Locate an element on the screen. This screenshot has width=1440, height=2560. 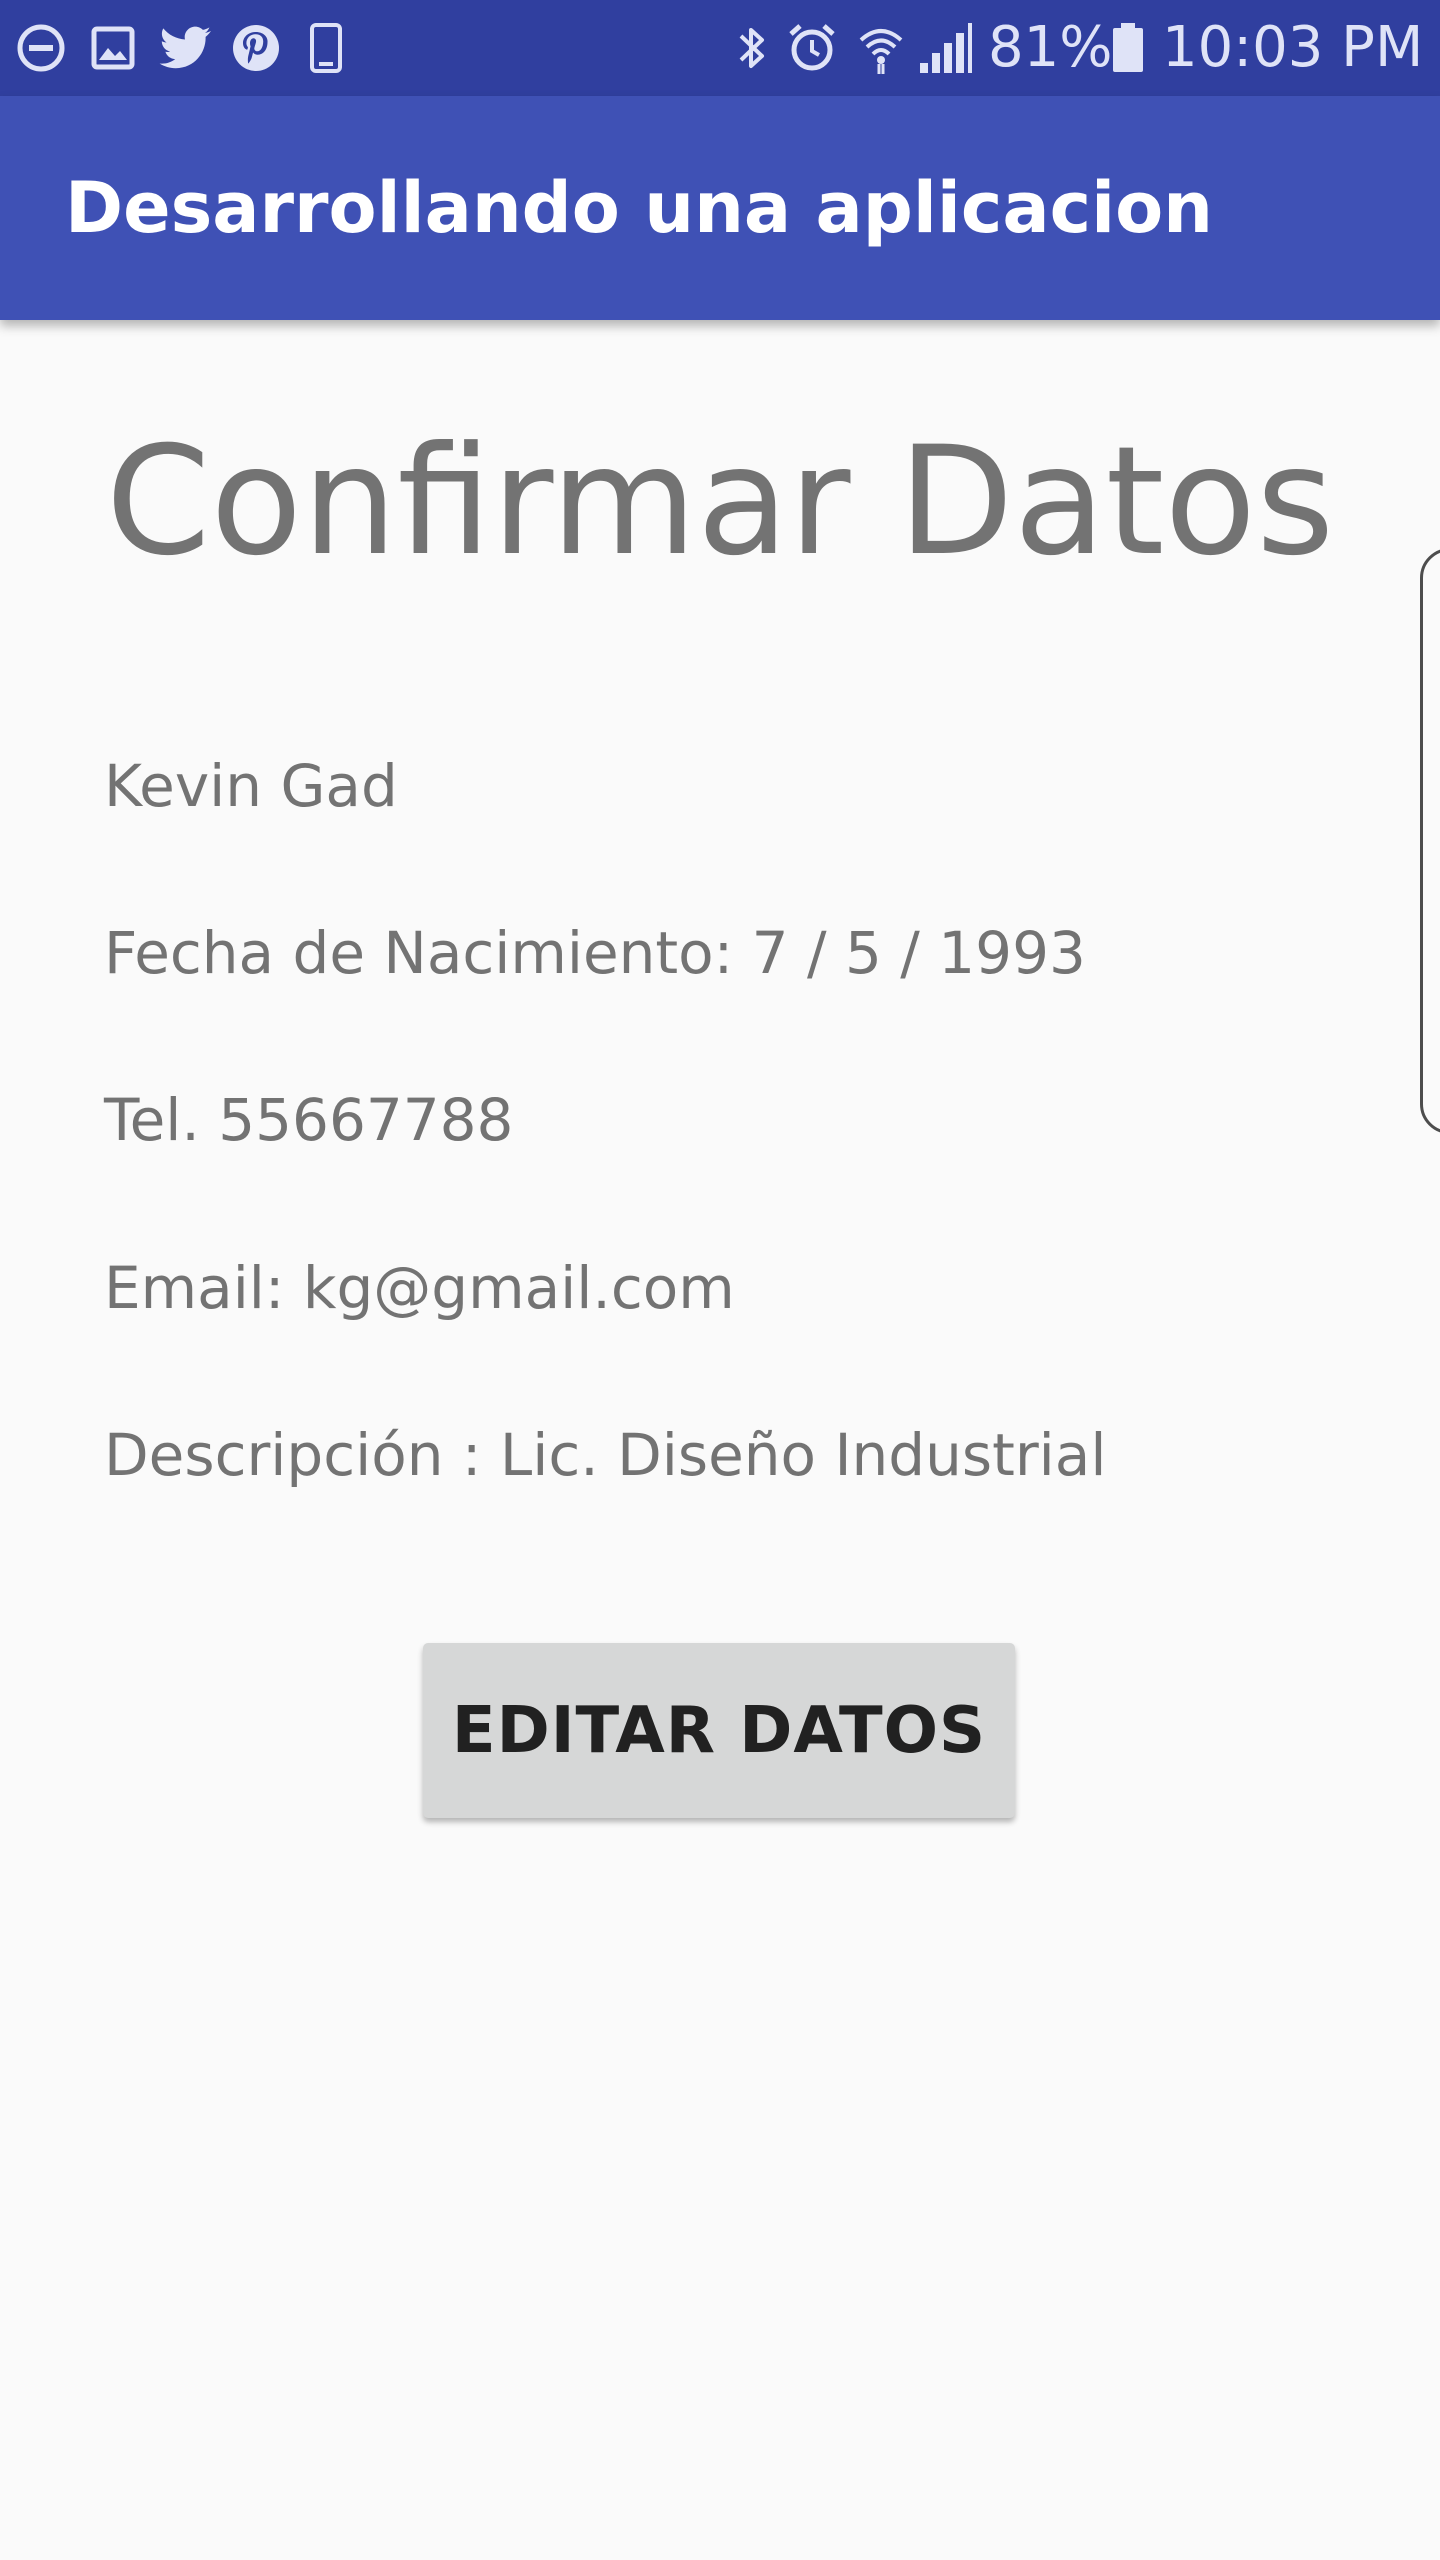
name-text: Kevin Gad is located at coordinates (251, 786).